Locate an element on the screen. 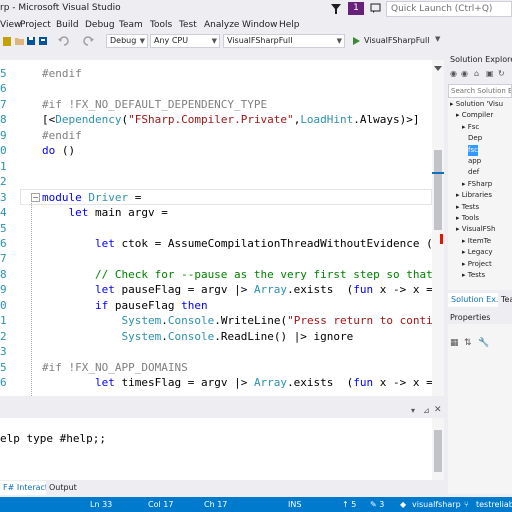 This screenshot has height=512, width=512. tree-item: ▸ Libraries is located at coordinates (474, 195).